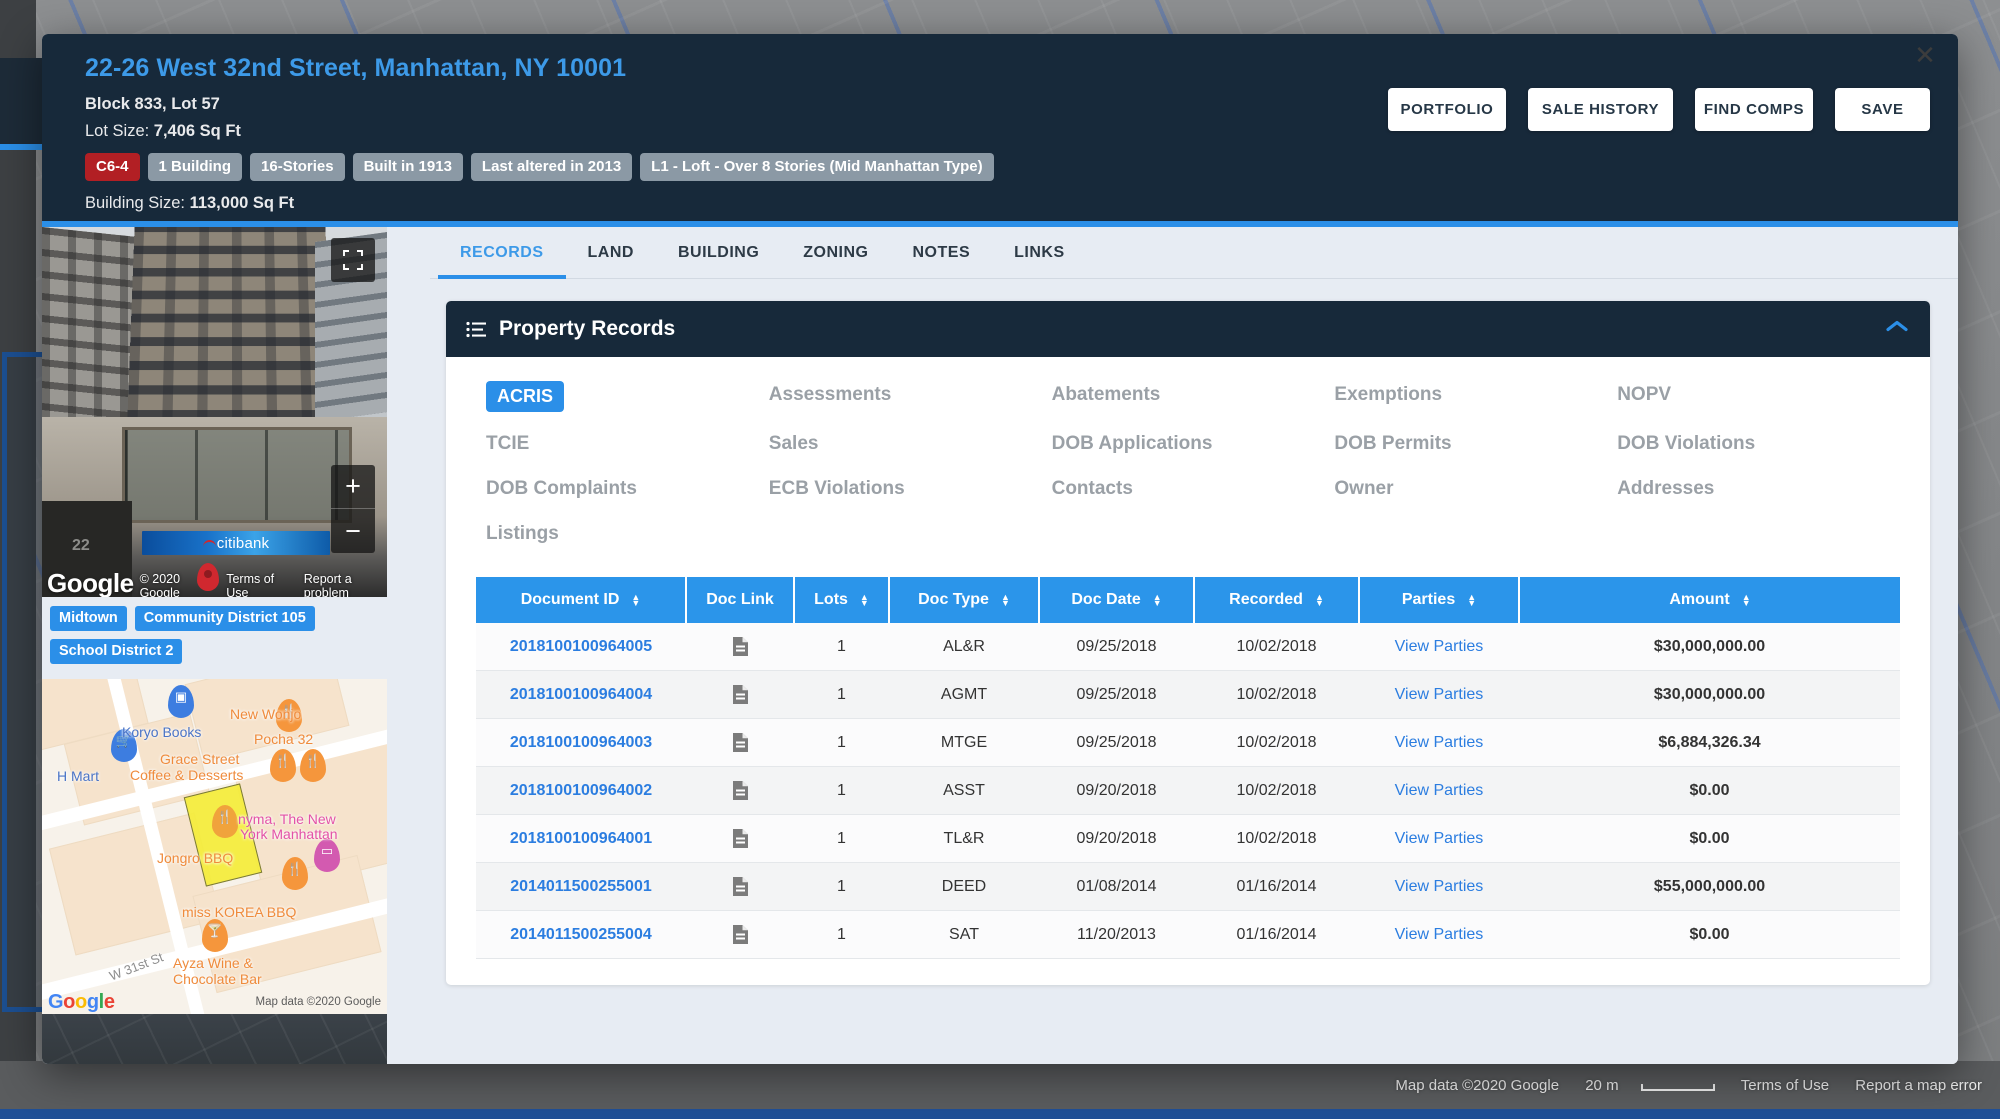 This screenshot has width=2000, height=1119. What do you see at coordinates (835, 253) in the screenshot?
I see `tab-zoning: ZONING` at bounding box center [835, 253].